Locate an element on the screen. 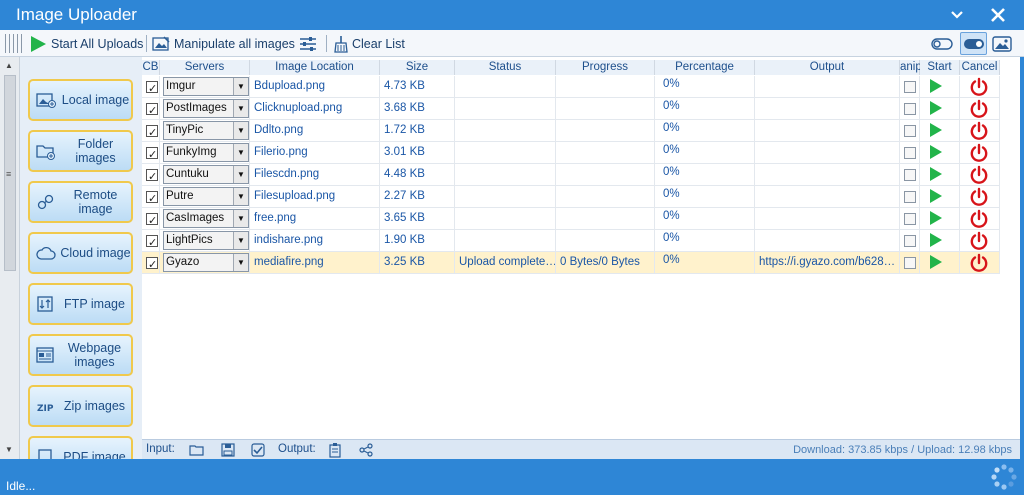 The image size is (1024, 495). manipulate-all-images-button: Manipulate all images is located at coordinates (223, 43).